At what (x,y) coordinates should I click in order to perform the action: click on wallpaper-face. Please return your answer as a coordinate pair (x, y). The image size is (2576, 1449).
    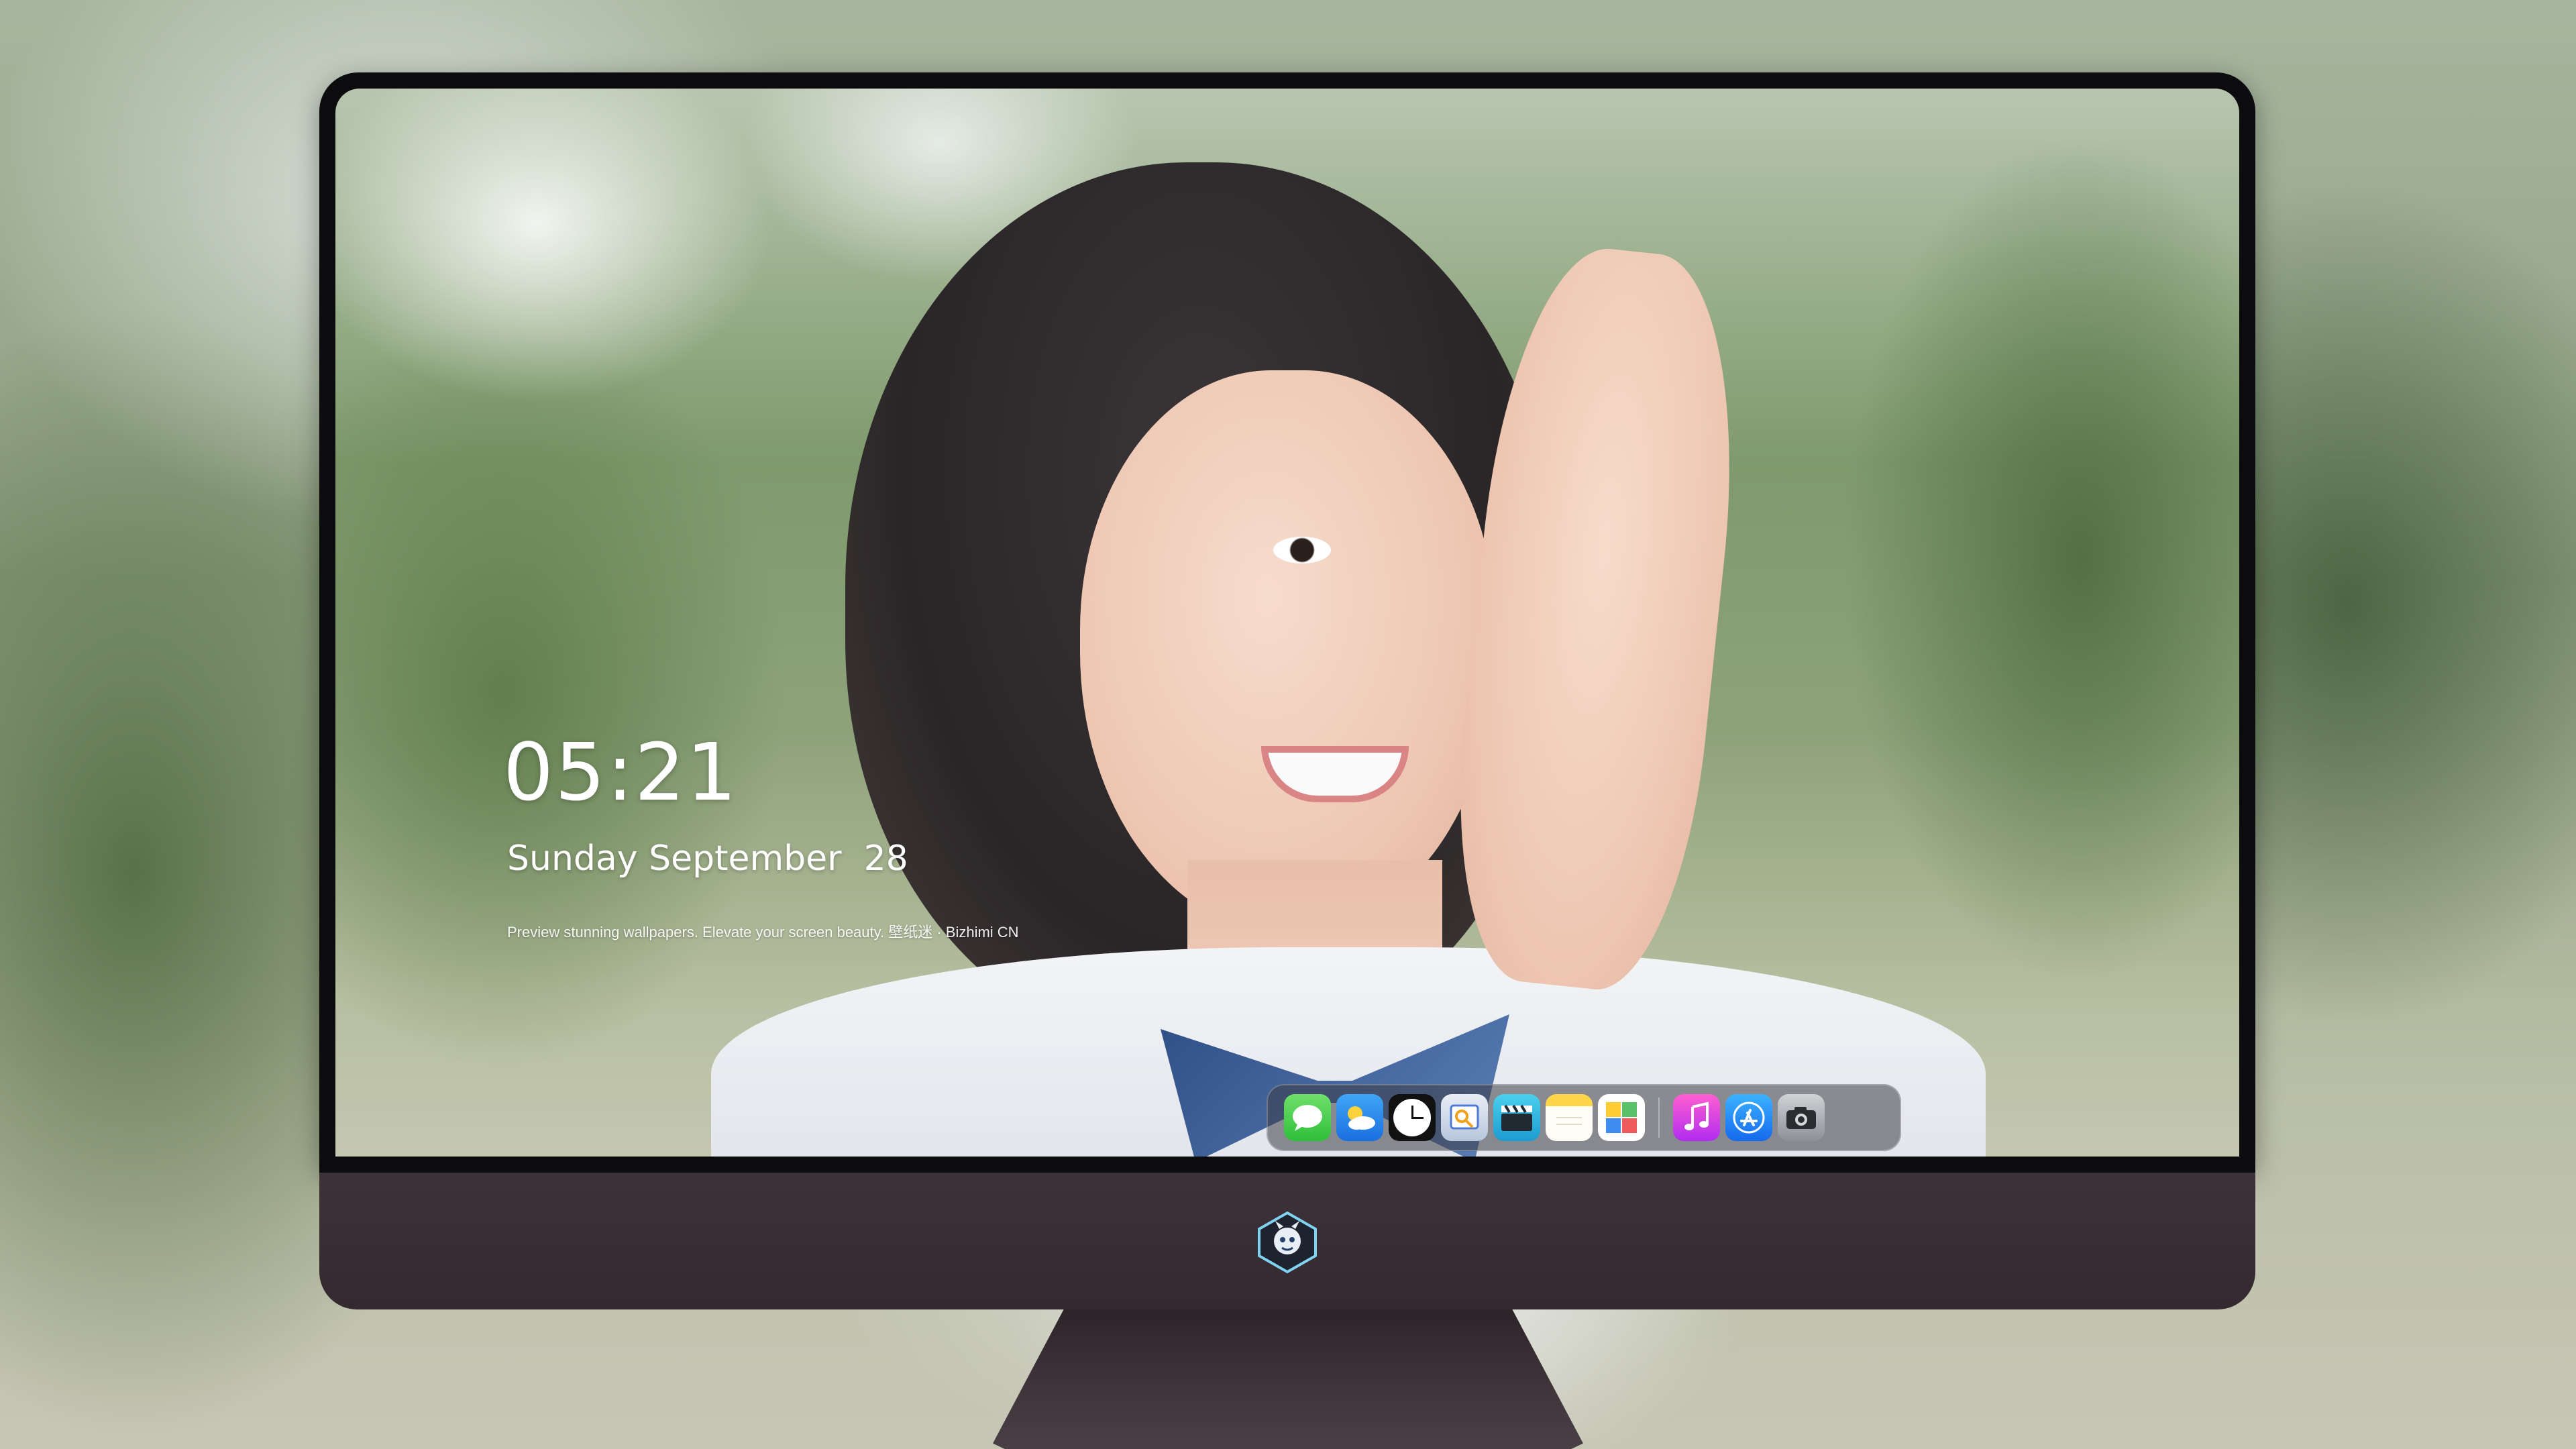
    Looking at the image, I should click on (1288, 652).